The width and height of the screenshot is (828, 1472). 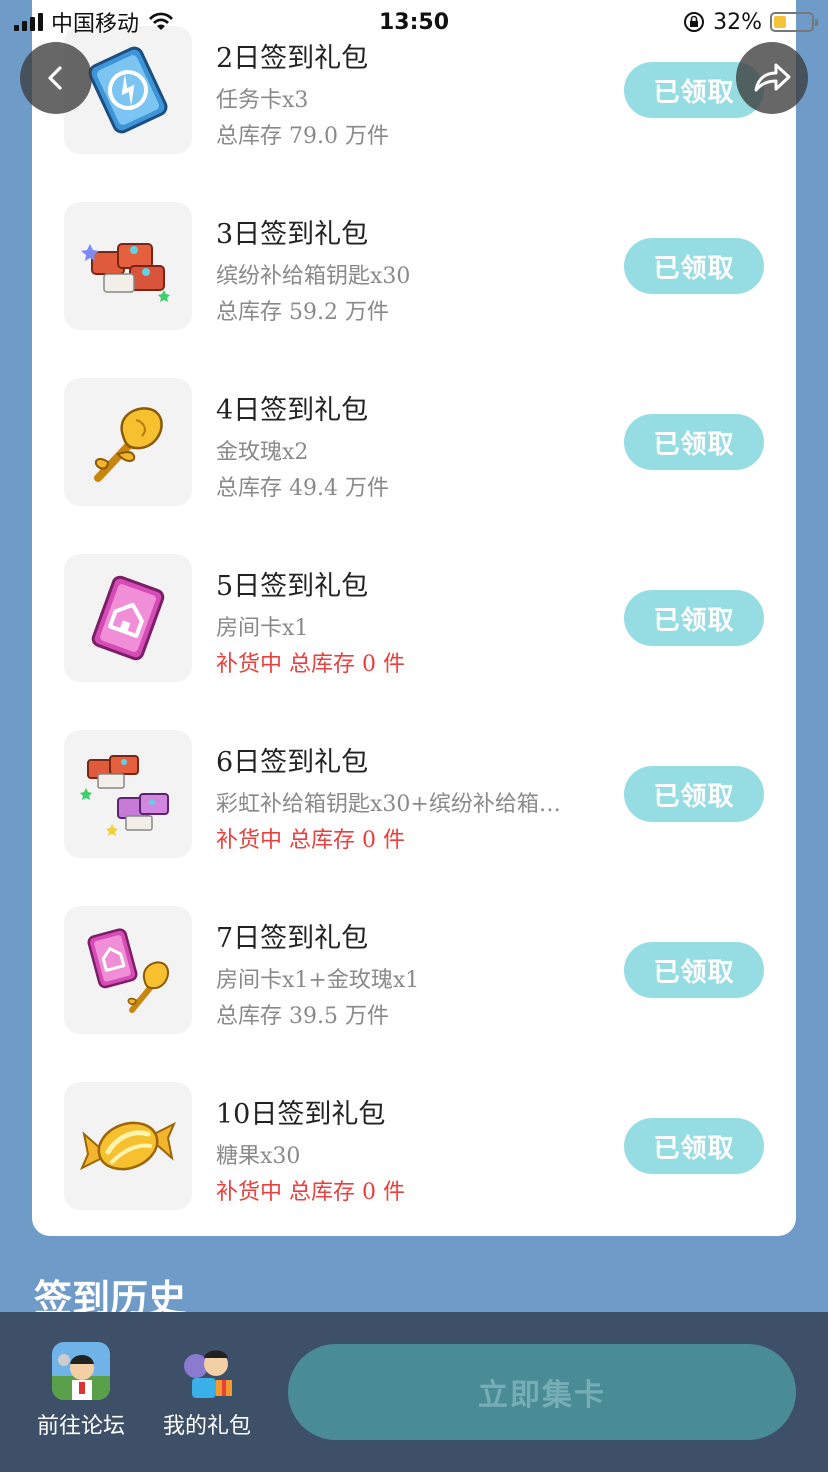 What do you see at coordinates (292, 410) in the screenshot?
I see `gift-title: 4日签到礼包` at bounding box center [292, 410].